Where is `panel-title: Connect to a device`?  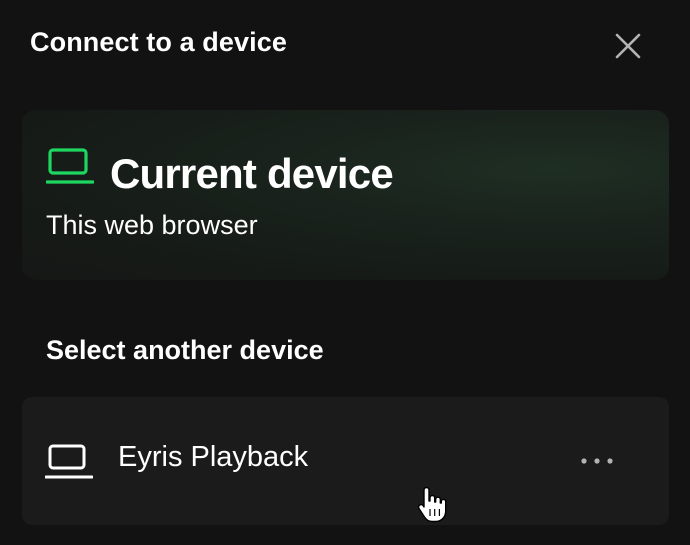
panel-title: Connect to a device is located at coordinates (158, 42).